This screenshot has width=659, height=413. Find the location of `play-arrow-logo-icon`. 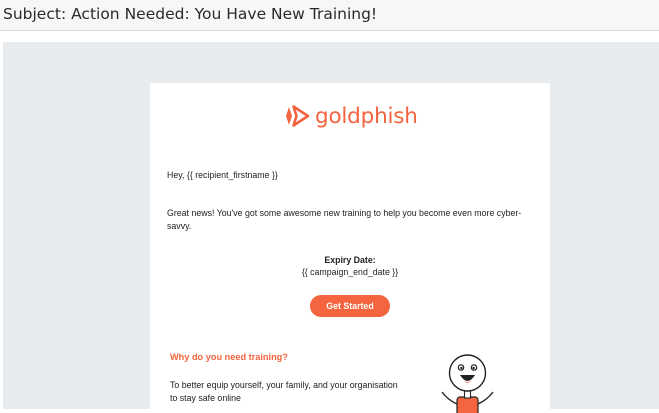

play-arrow-logo-icon is located at coordinates (298, 116).